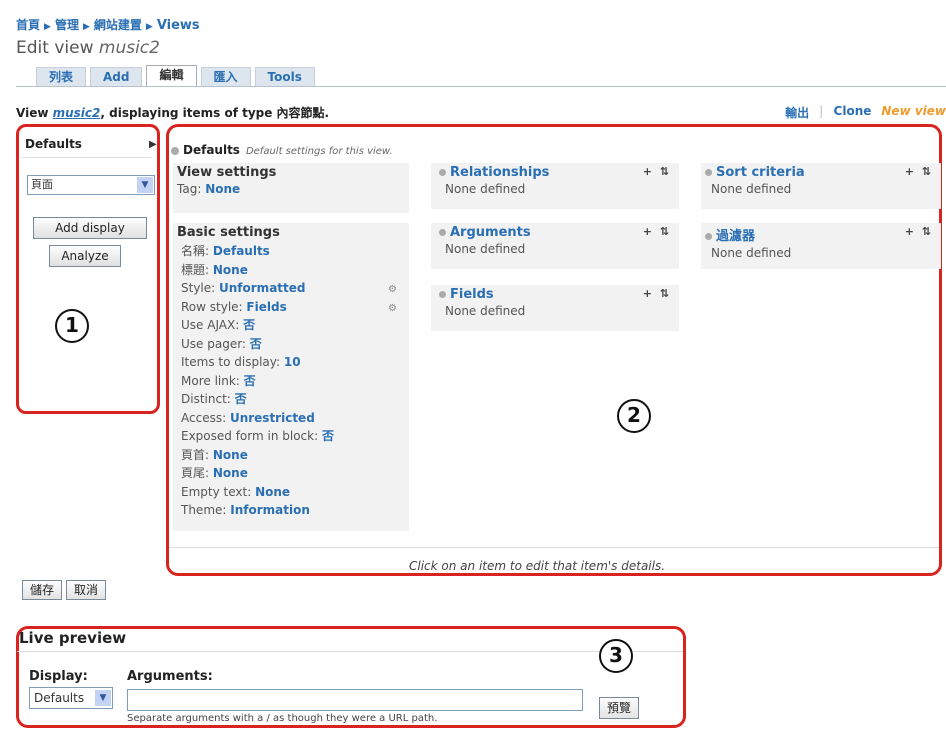 The width and height of the screenshot is (946, 731). I want to click on tab-bar: 列表 Add 編輯 匯入 Tools, so click(175, 76).